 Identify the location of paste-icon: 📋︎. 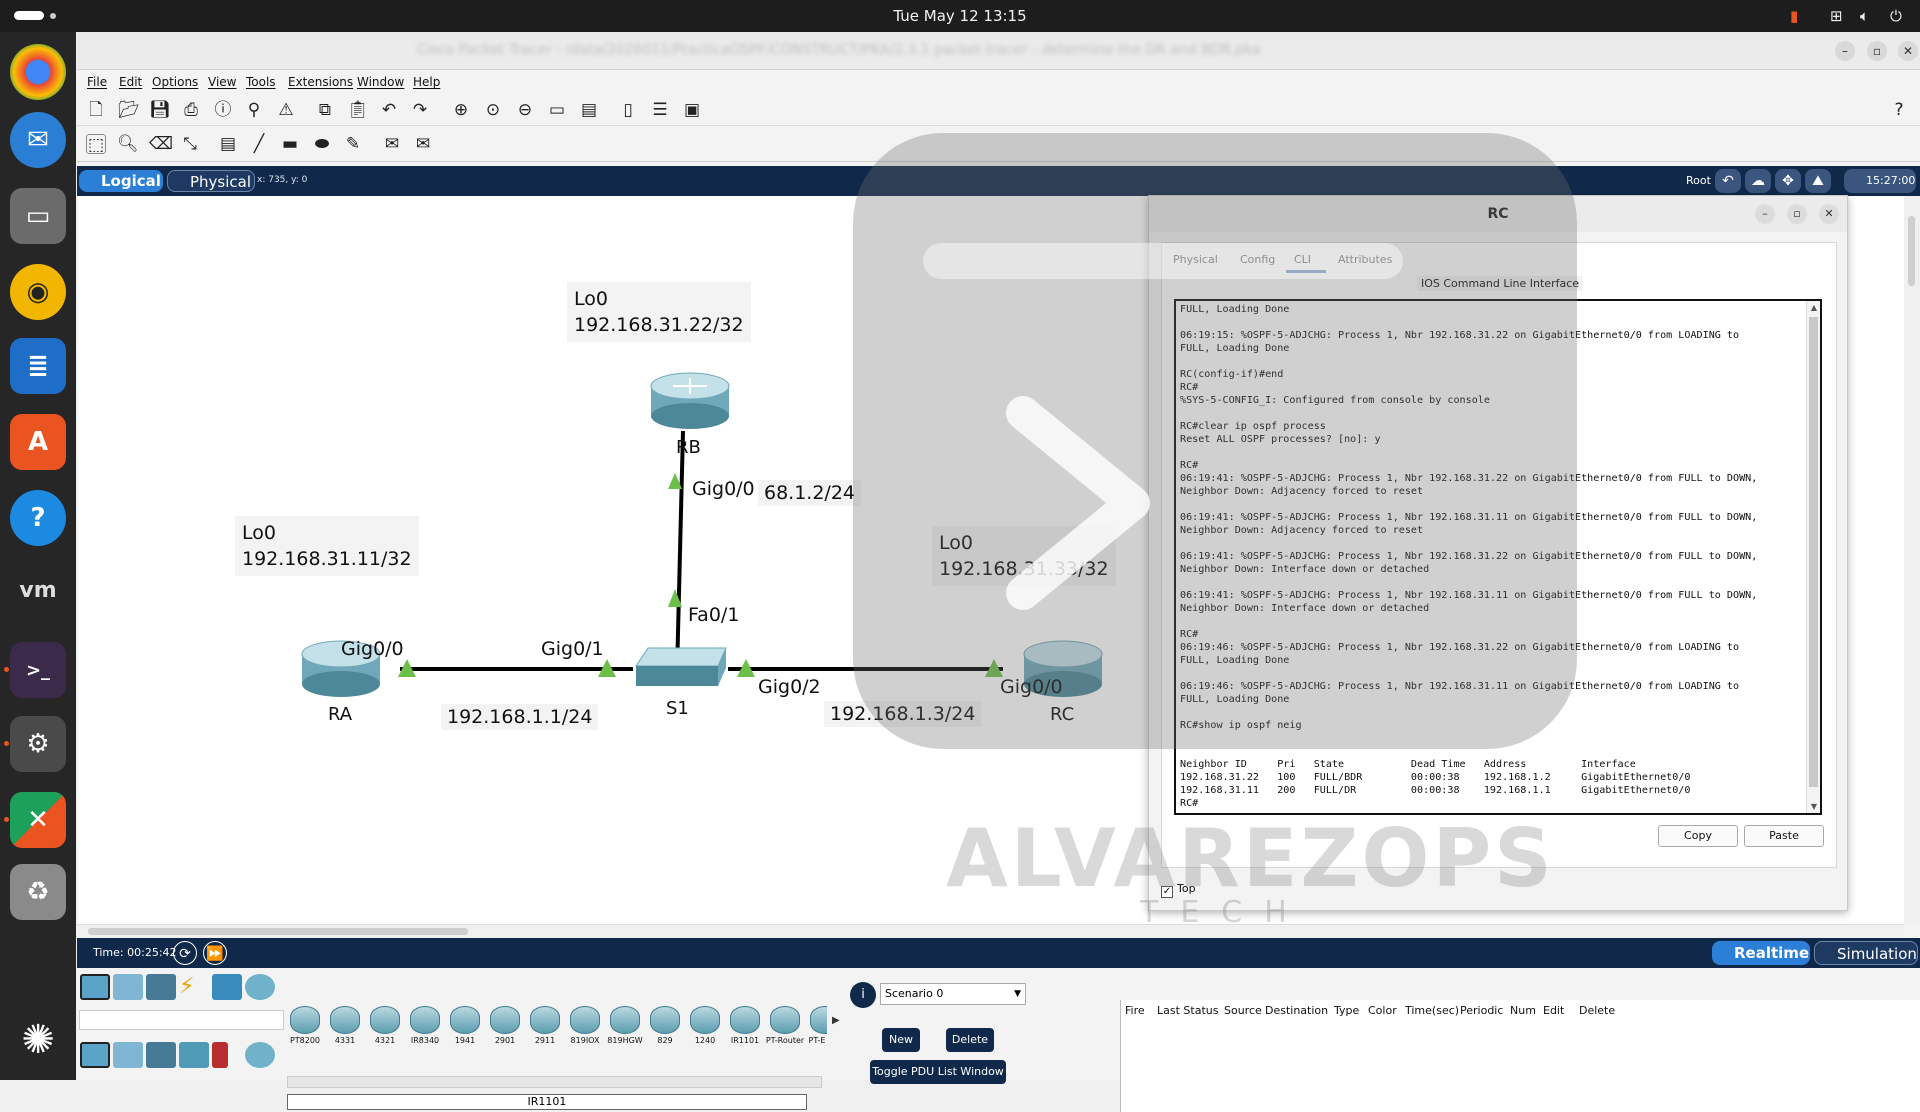
(358, 110).